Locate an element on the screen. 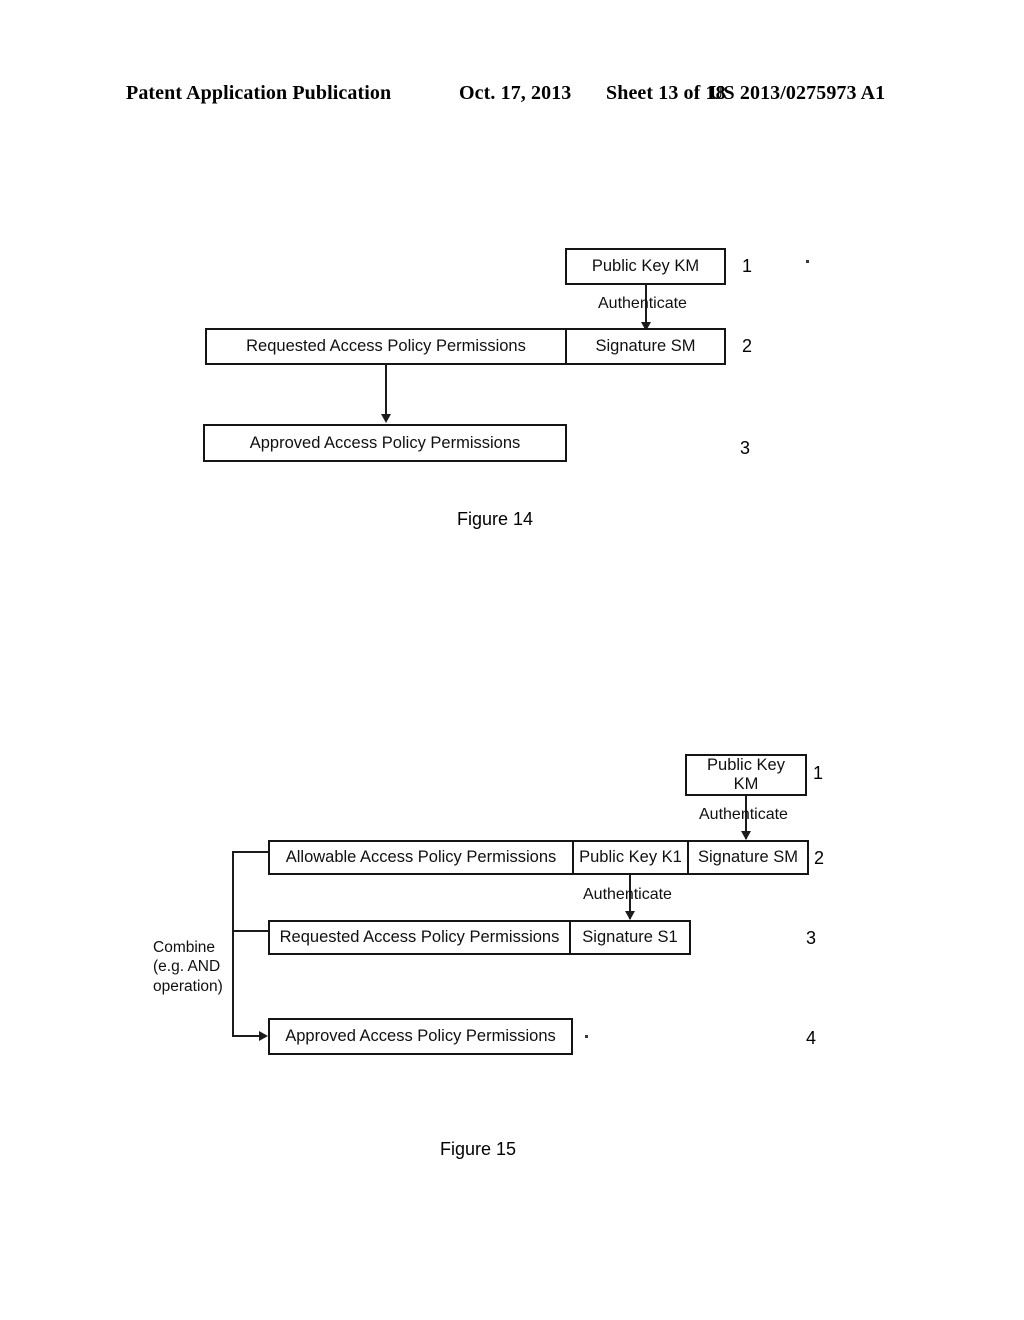 This screenshot has height=1320, width=1024. fig14-approved-label: Approved Access Policy Permissions is located at coordinates (385, 442).